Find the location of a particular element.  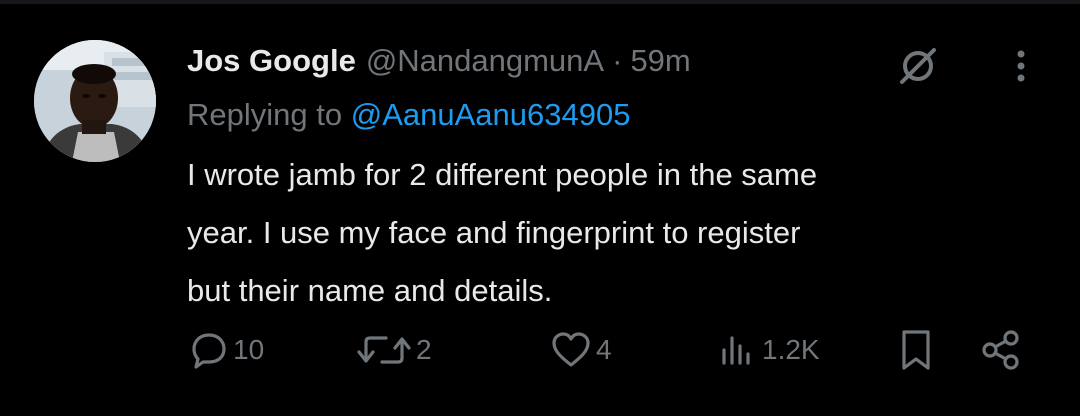

share-icon is located at coordinates (1000, 350).